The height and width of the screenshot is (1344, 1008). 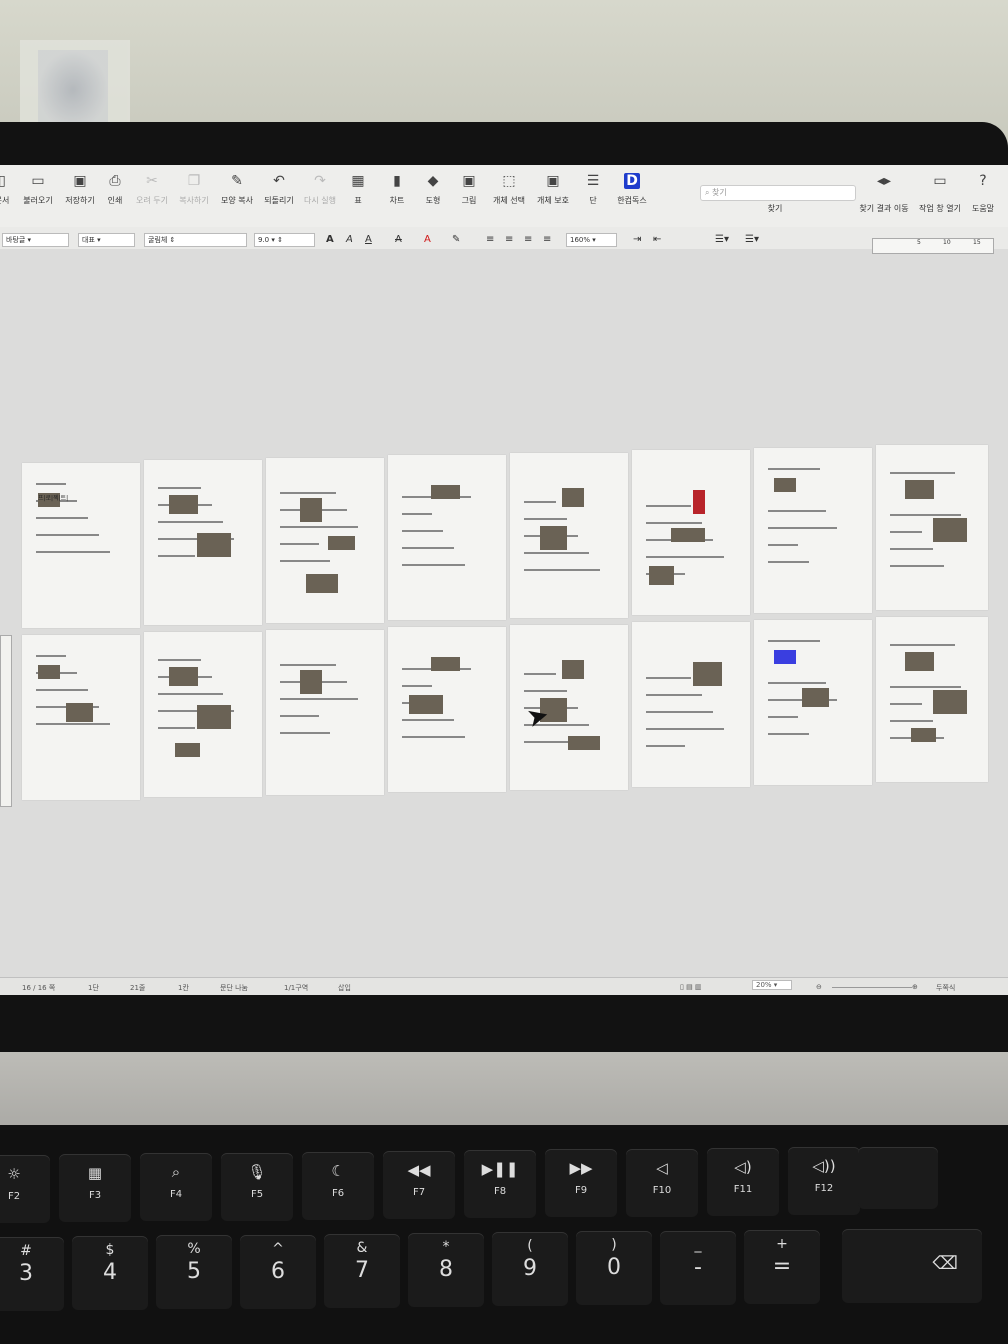 What do you see at coordinates (278, 200) in the screenshot?
I see `toolbar-button: 되돌리기` at bounding box center [278, 200].